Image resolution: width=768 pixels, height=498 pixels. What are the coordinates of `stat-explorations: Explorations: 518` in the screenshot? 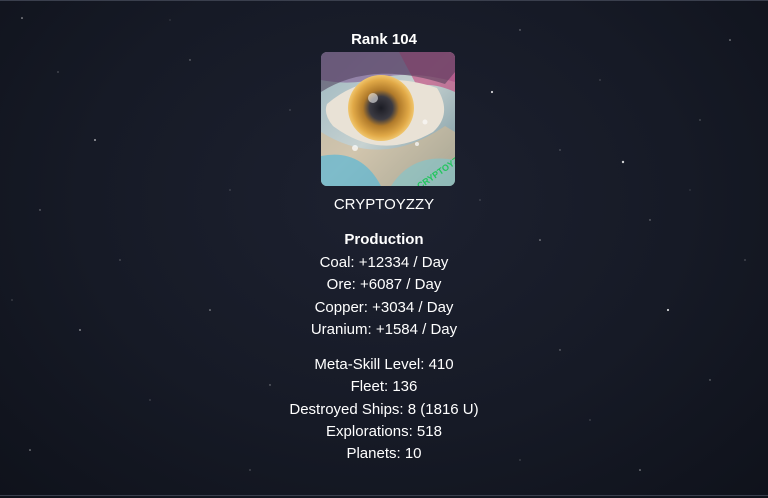 It's located at (384, 431).